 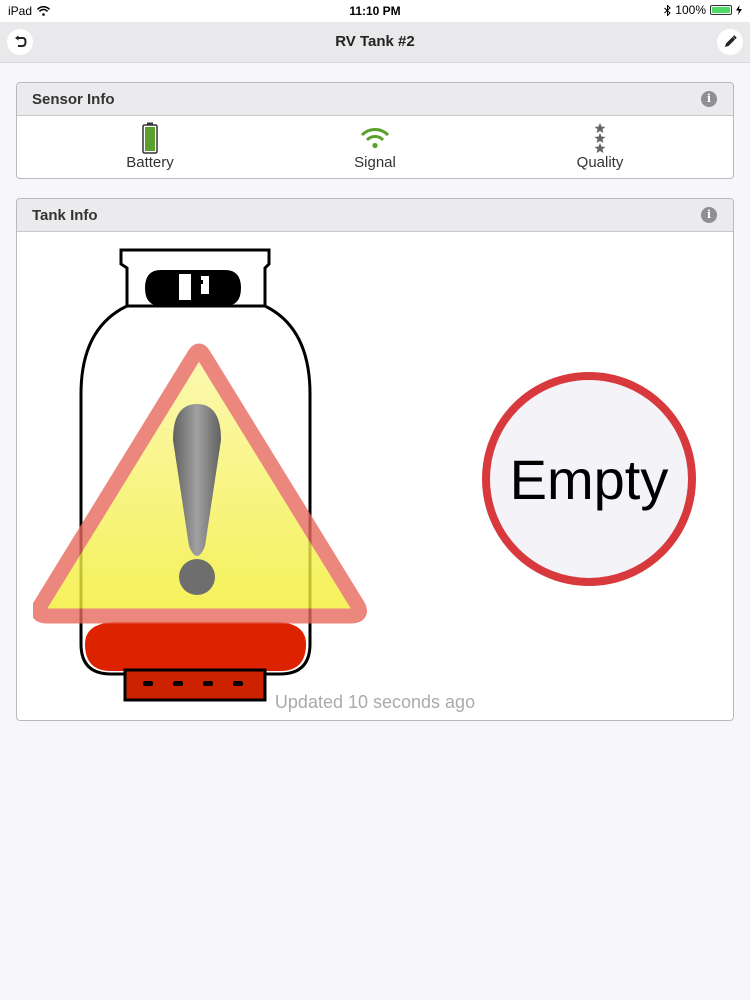 I want to click on pencil-icon, so click(x=731, y=41).